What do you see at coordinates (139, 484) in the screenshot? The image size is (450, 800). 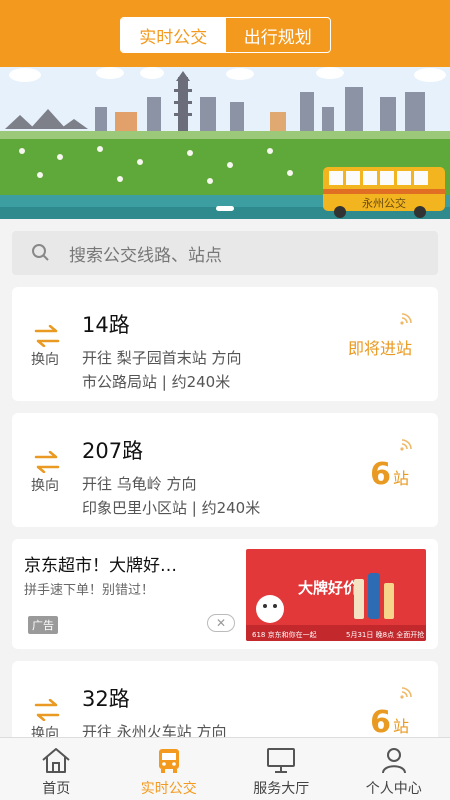 I see `route-direction: 开往 乌龟岭 方向` at bounding box center [139, 484].